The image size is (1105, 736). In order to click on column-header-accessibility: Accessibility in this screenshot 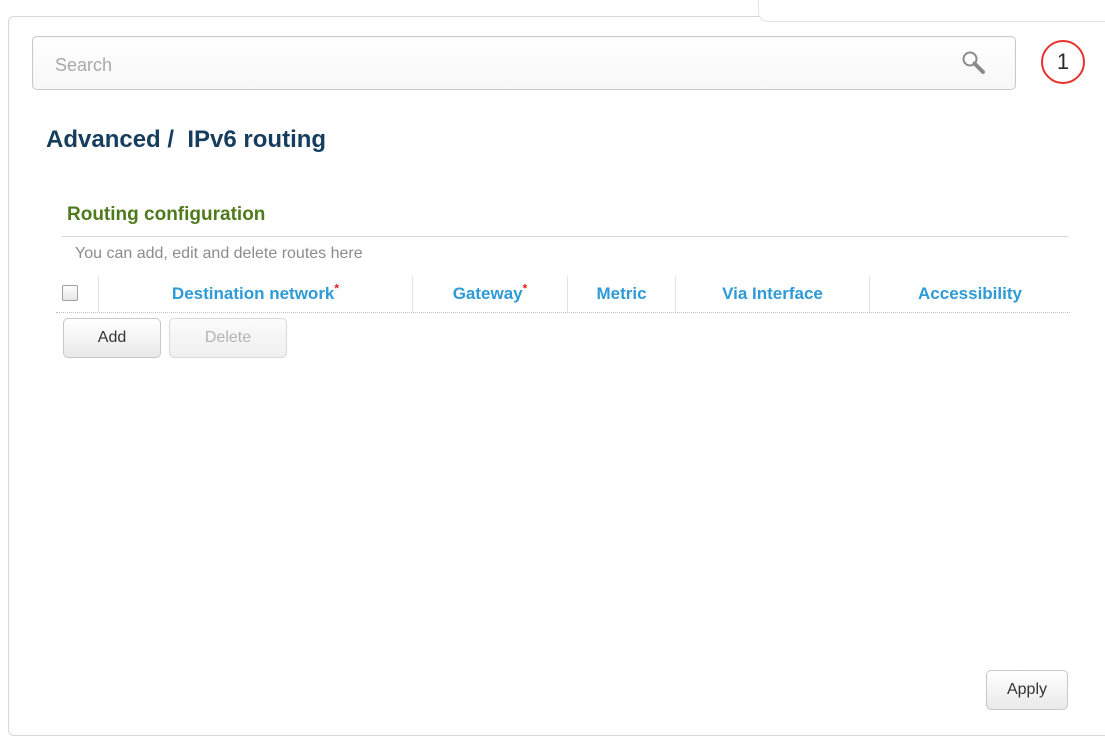, I will do `click(969, 294)`.